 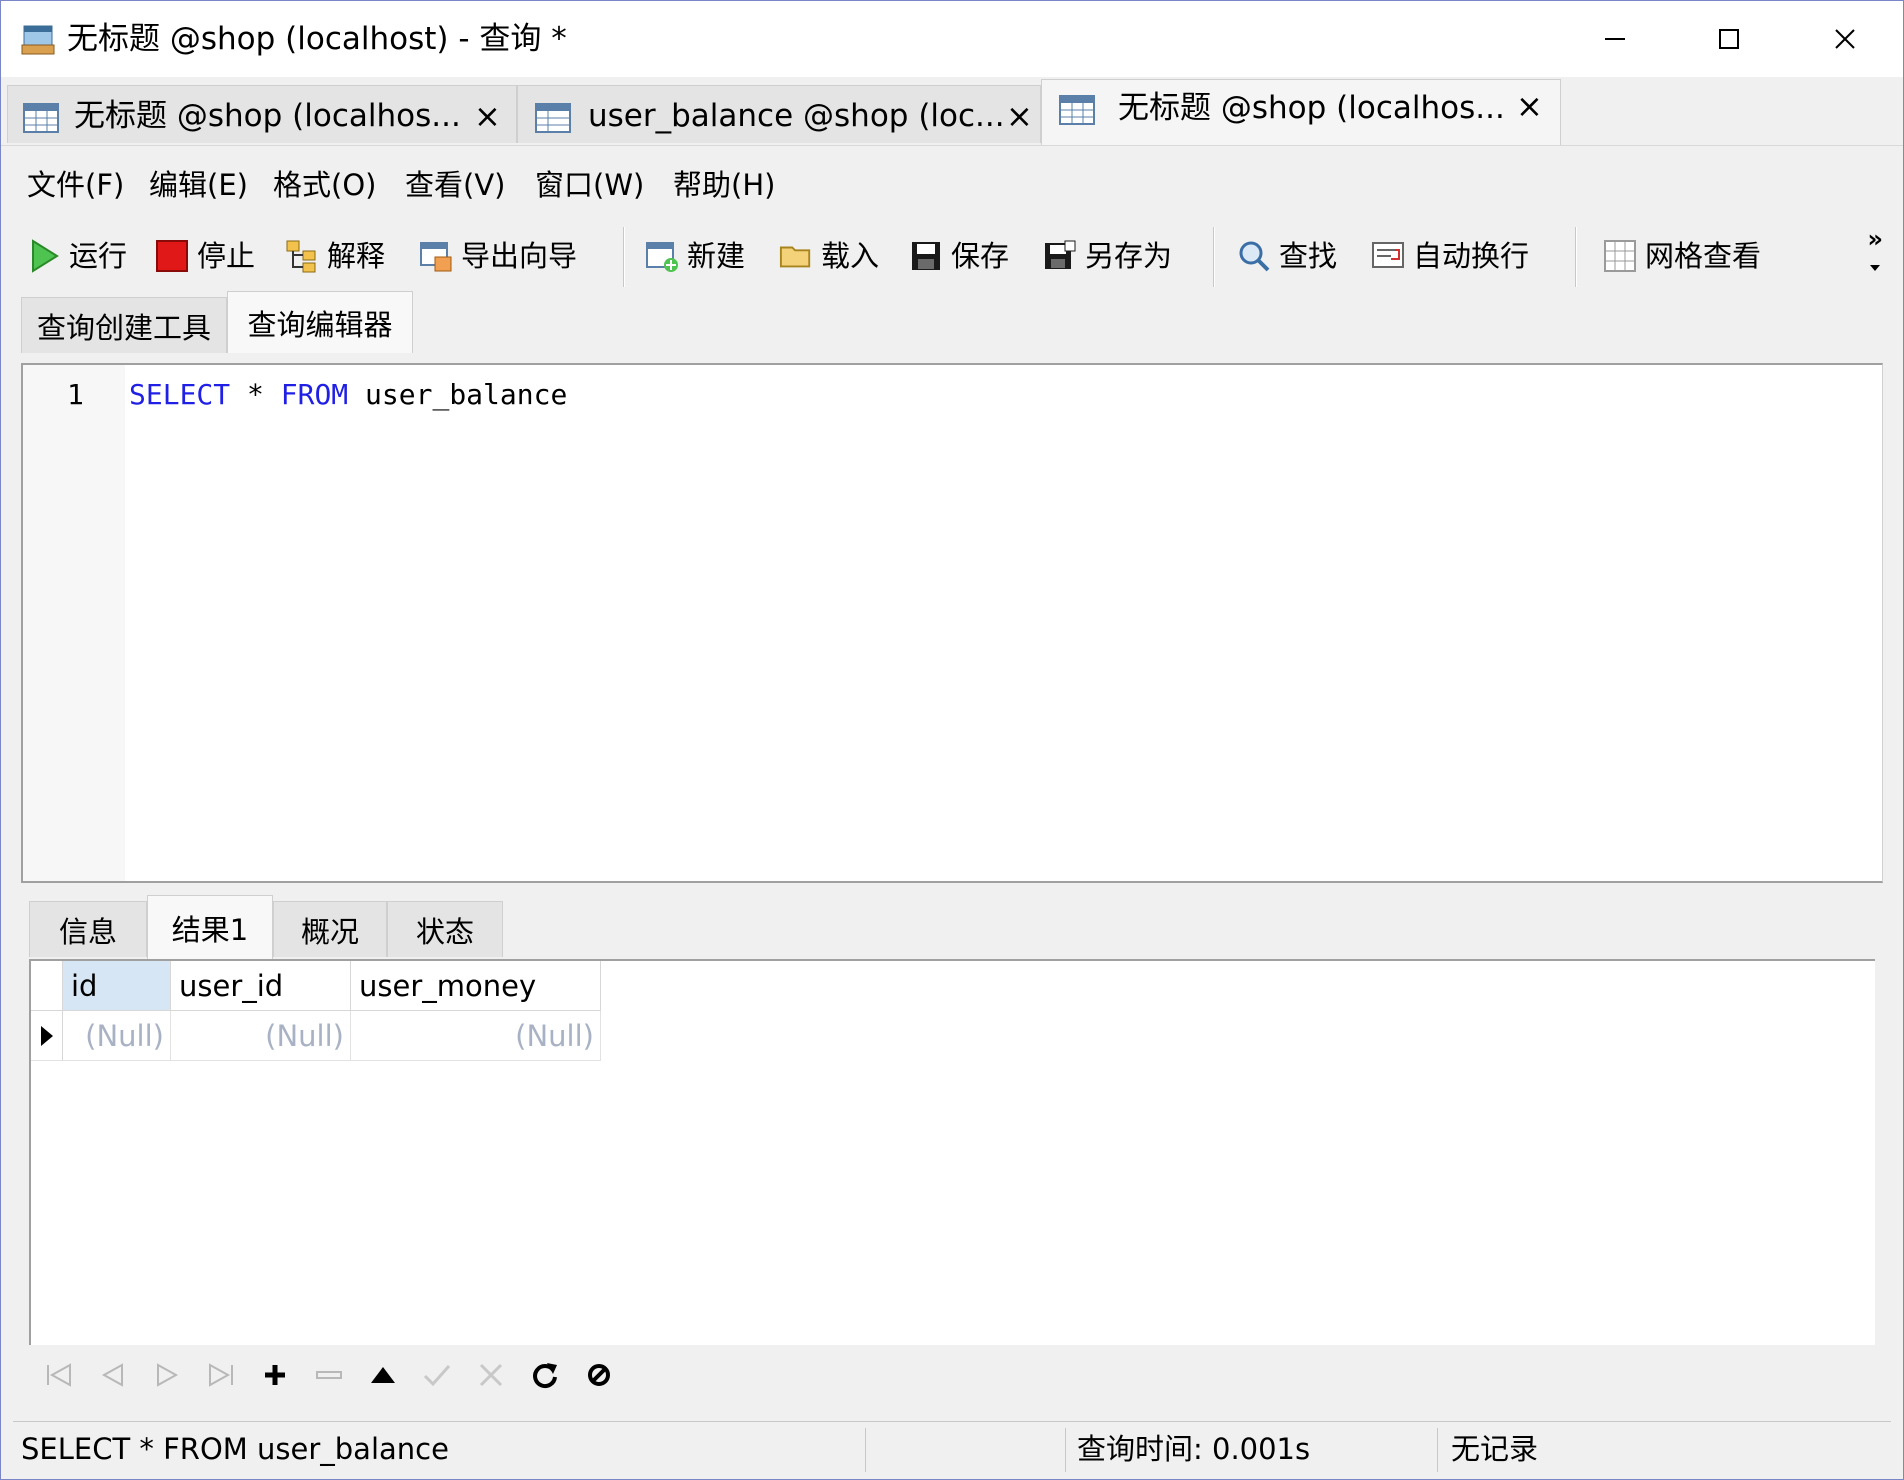 I want to click on apply-changes-button, so click(x=437, y=1375).